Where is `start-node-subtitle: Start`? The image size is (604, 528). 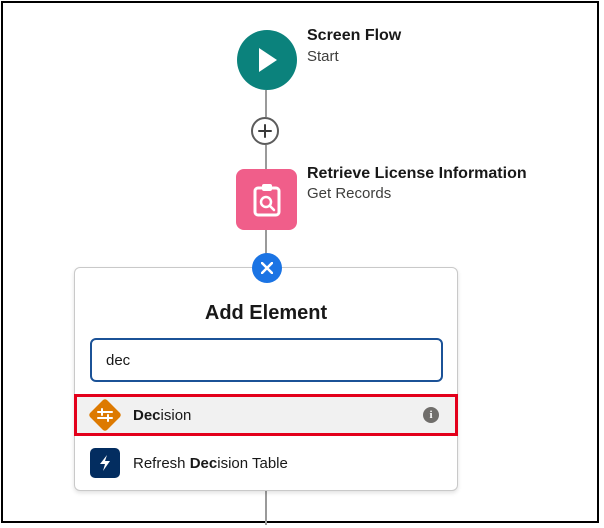 start-node-subtitle: Start is located at coordinates (323, 56).